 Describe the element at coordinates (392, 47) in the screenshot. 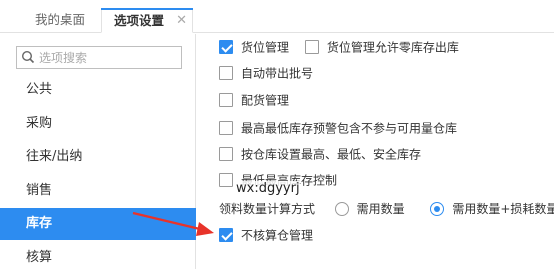

I see `location-zero-stock-label: 货位管理允许零库存出库` at that location.